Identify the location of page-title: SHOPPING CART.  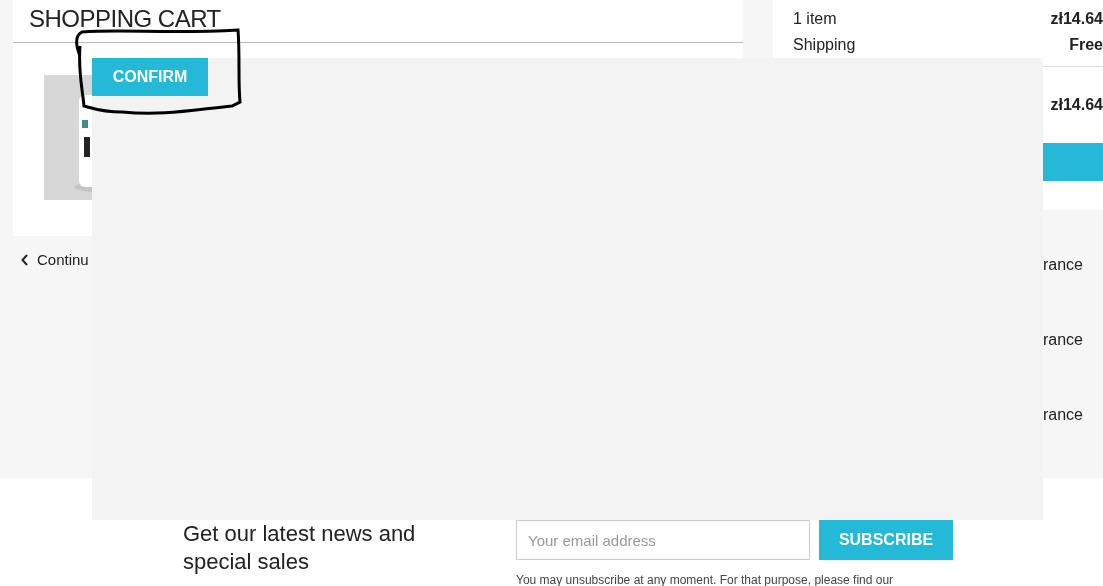
(125, 19).